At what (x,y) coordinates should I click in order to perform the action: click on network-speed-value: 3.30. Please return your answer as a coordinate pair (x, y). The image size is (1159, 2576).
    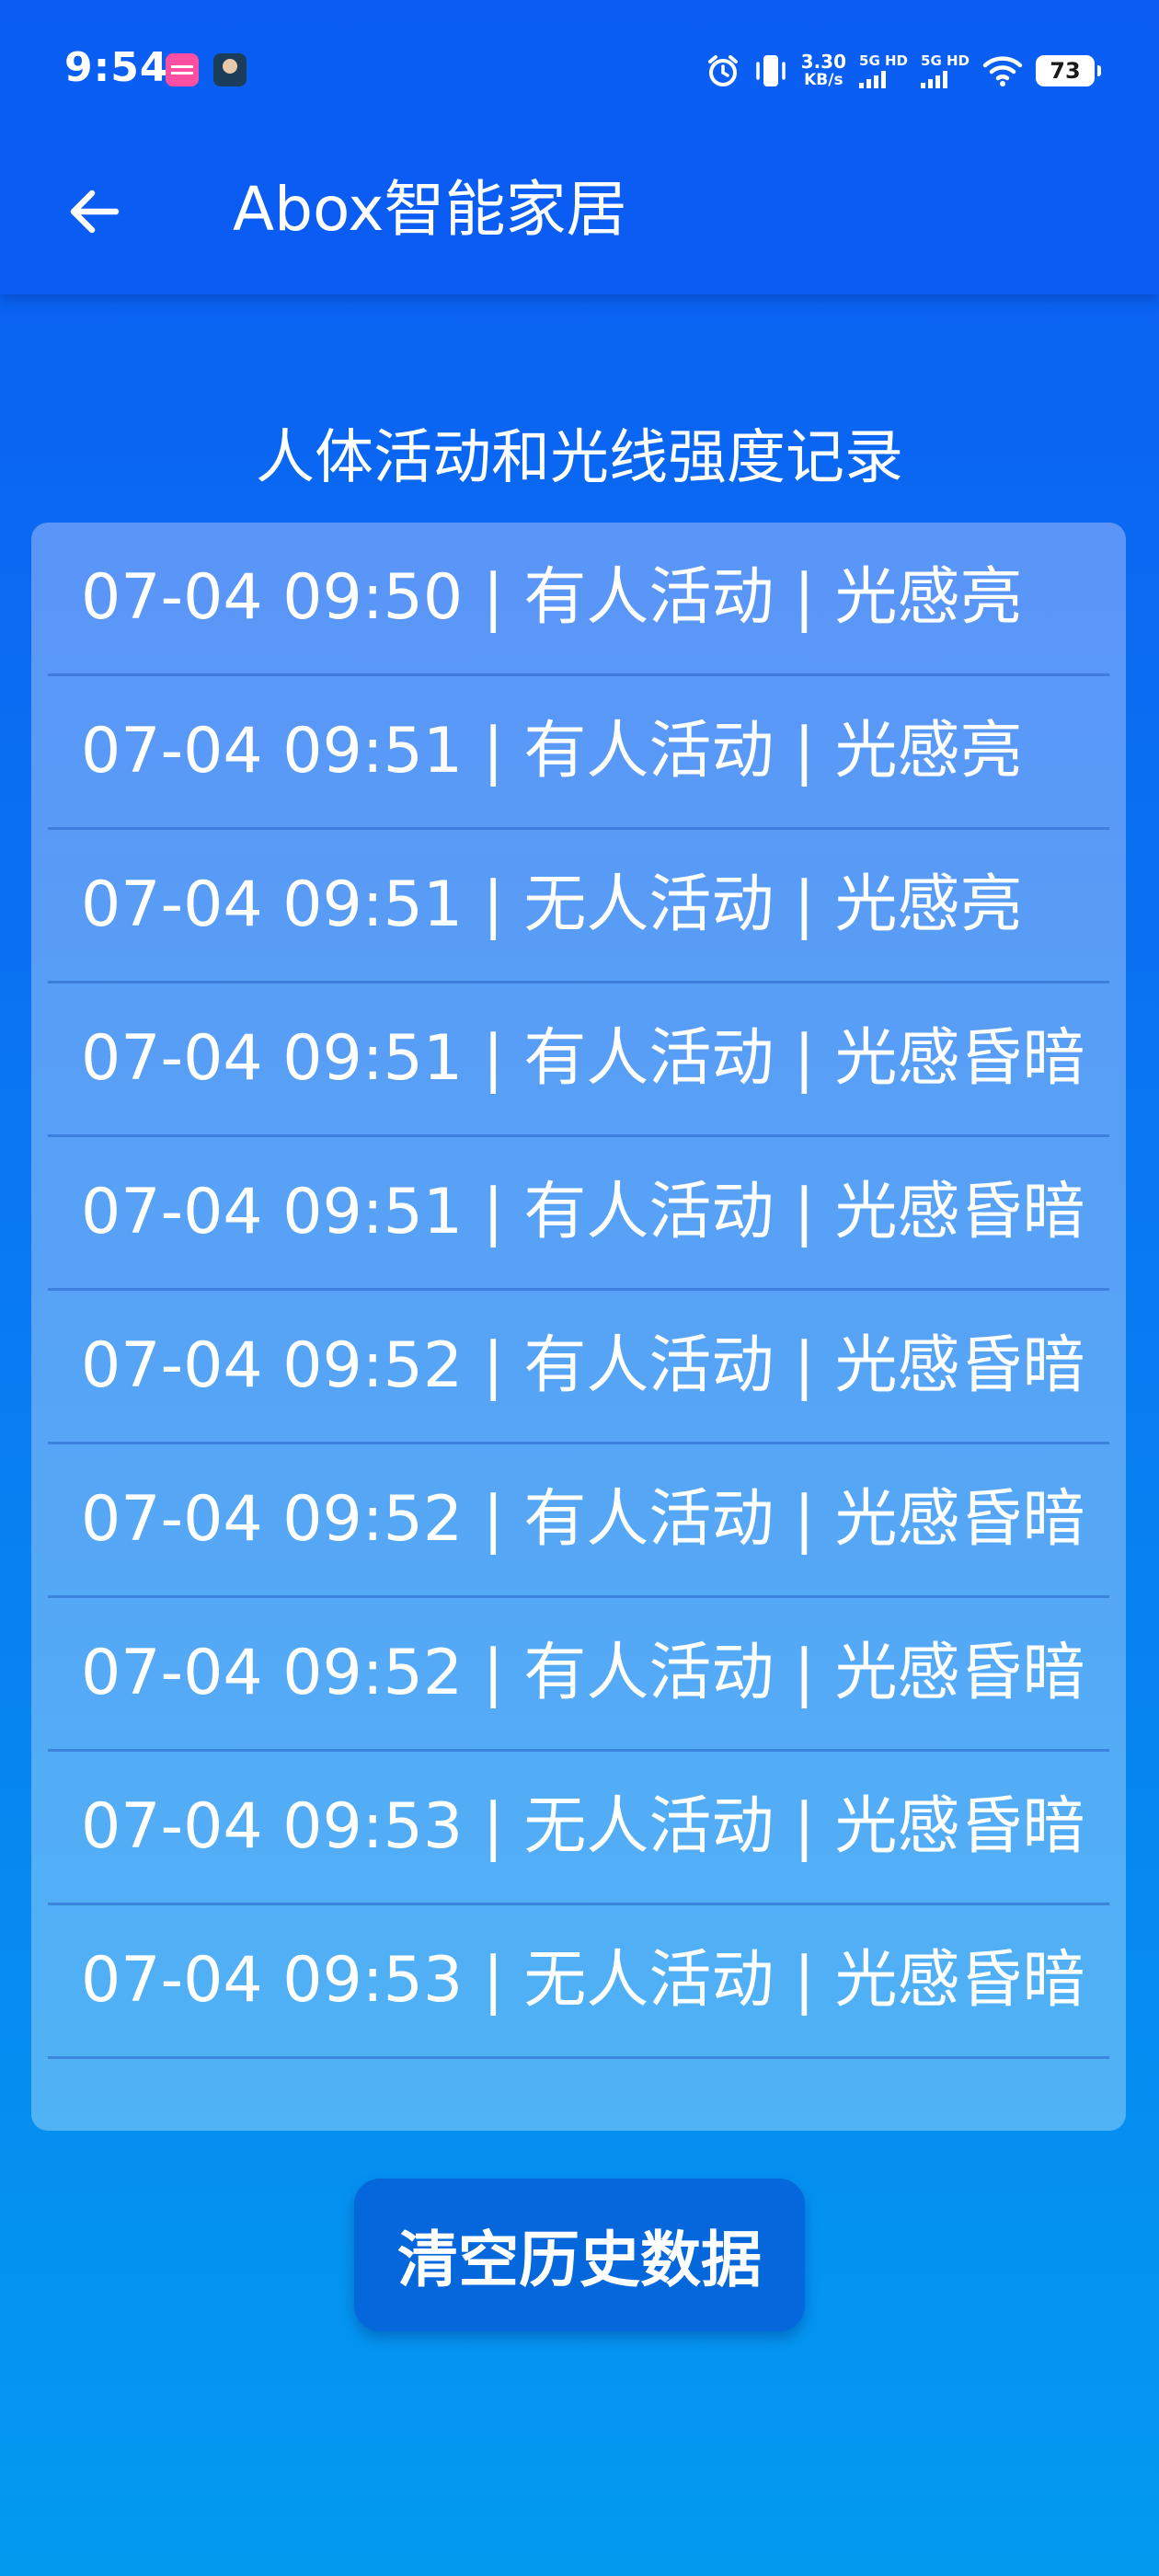
    Looking at the image, I should click on (823, 62).